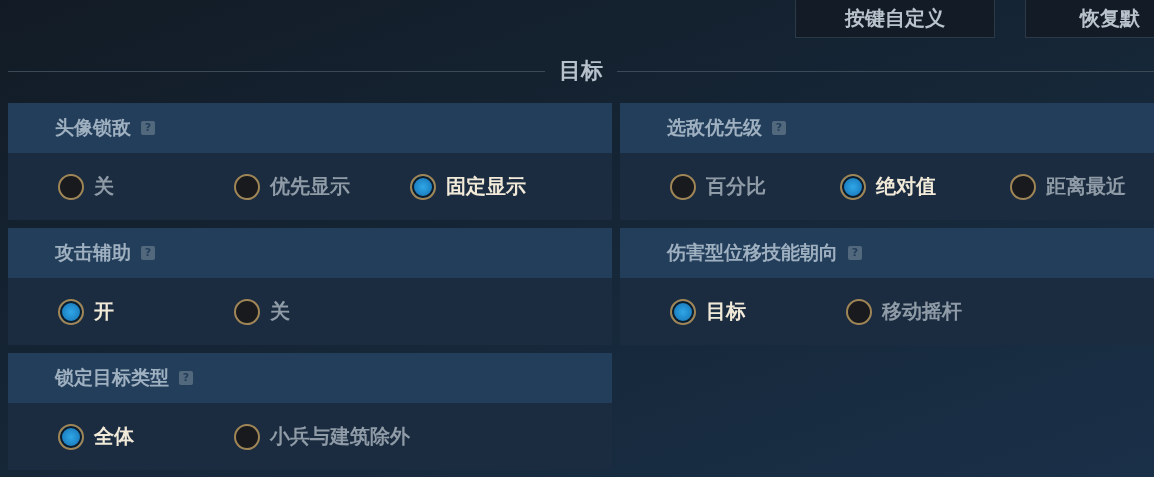  Describe the element at coordinates (714, 127) in the screenshot. I see `setting-title: 选敌优先级` at that location.